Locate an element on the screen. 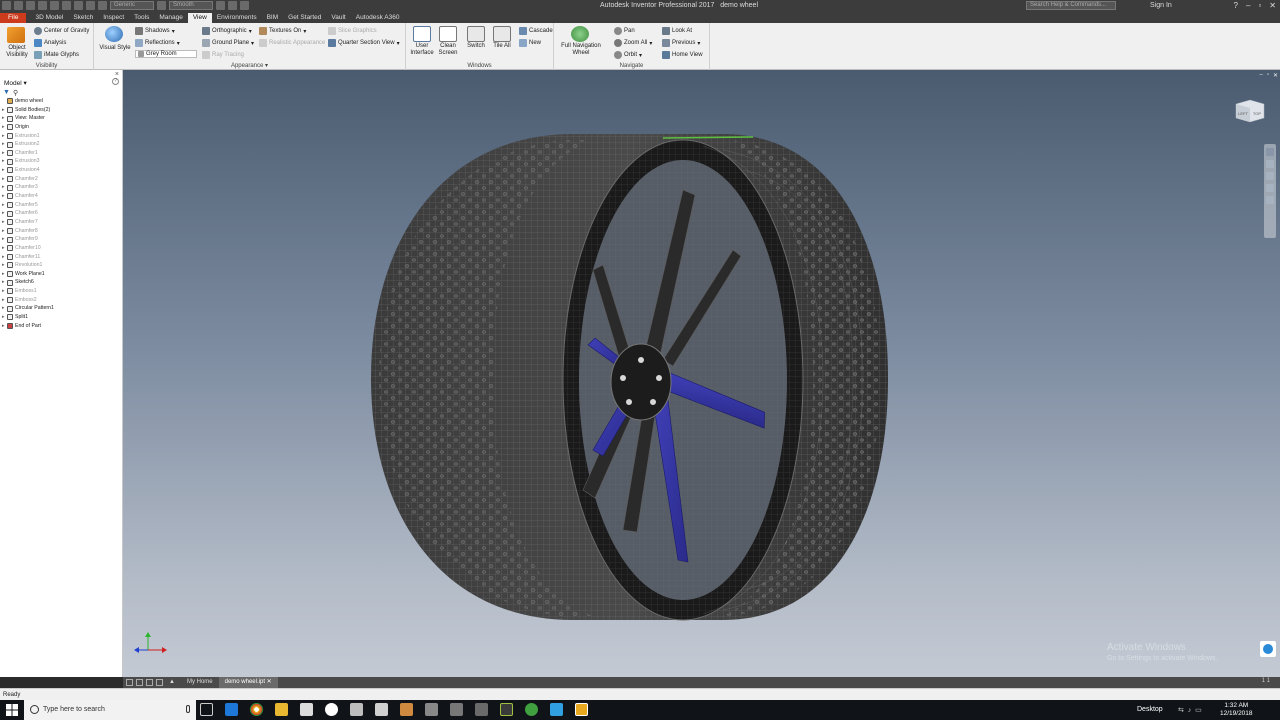 The height and width of the screenshot is (720, 1280). tab-a360: Autodesk A360 is located at coordinates (378, 18).